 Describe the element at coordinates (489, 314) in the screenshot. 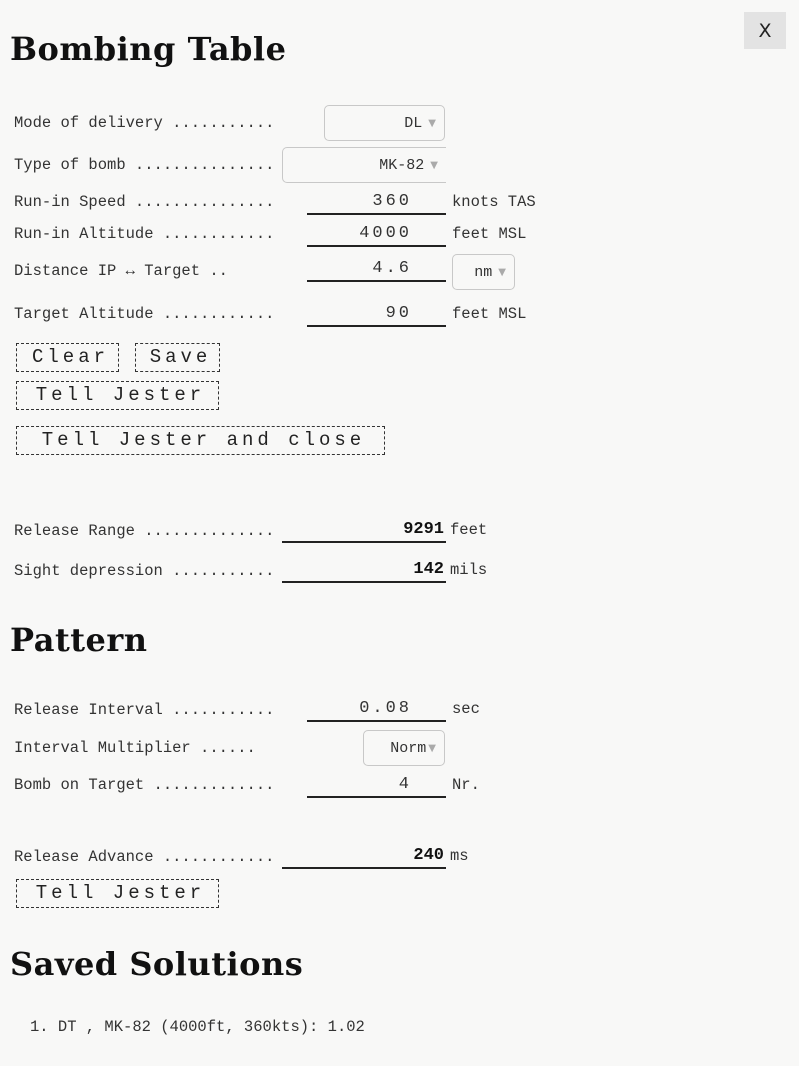

I see `target-altitude-unit: feet MSL` at that location.